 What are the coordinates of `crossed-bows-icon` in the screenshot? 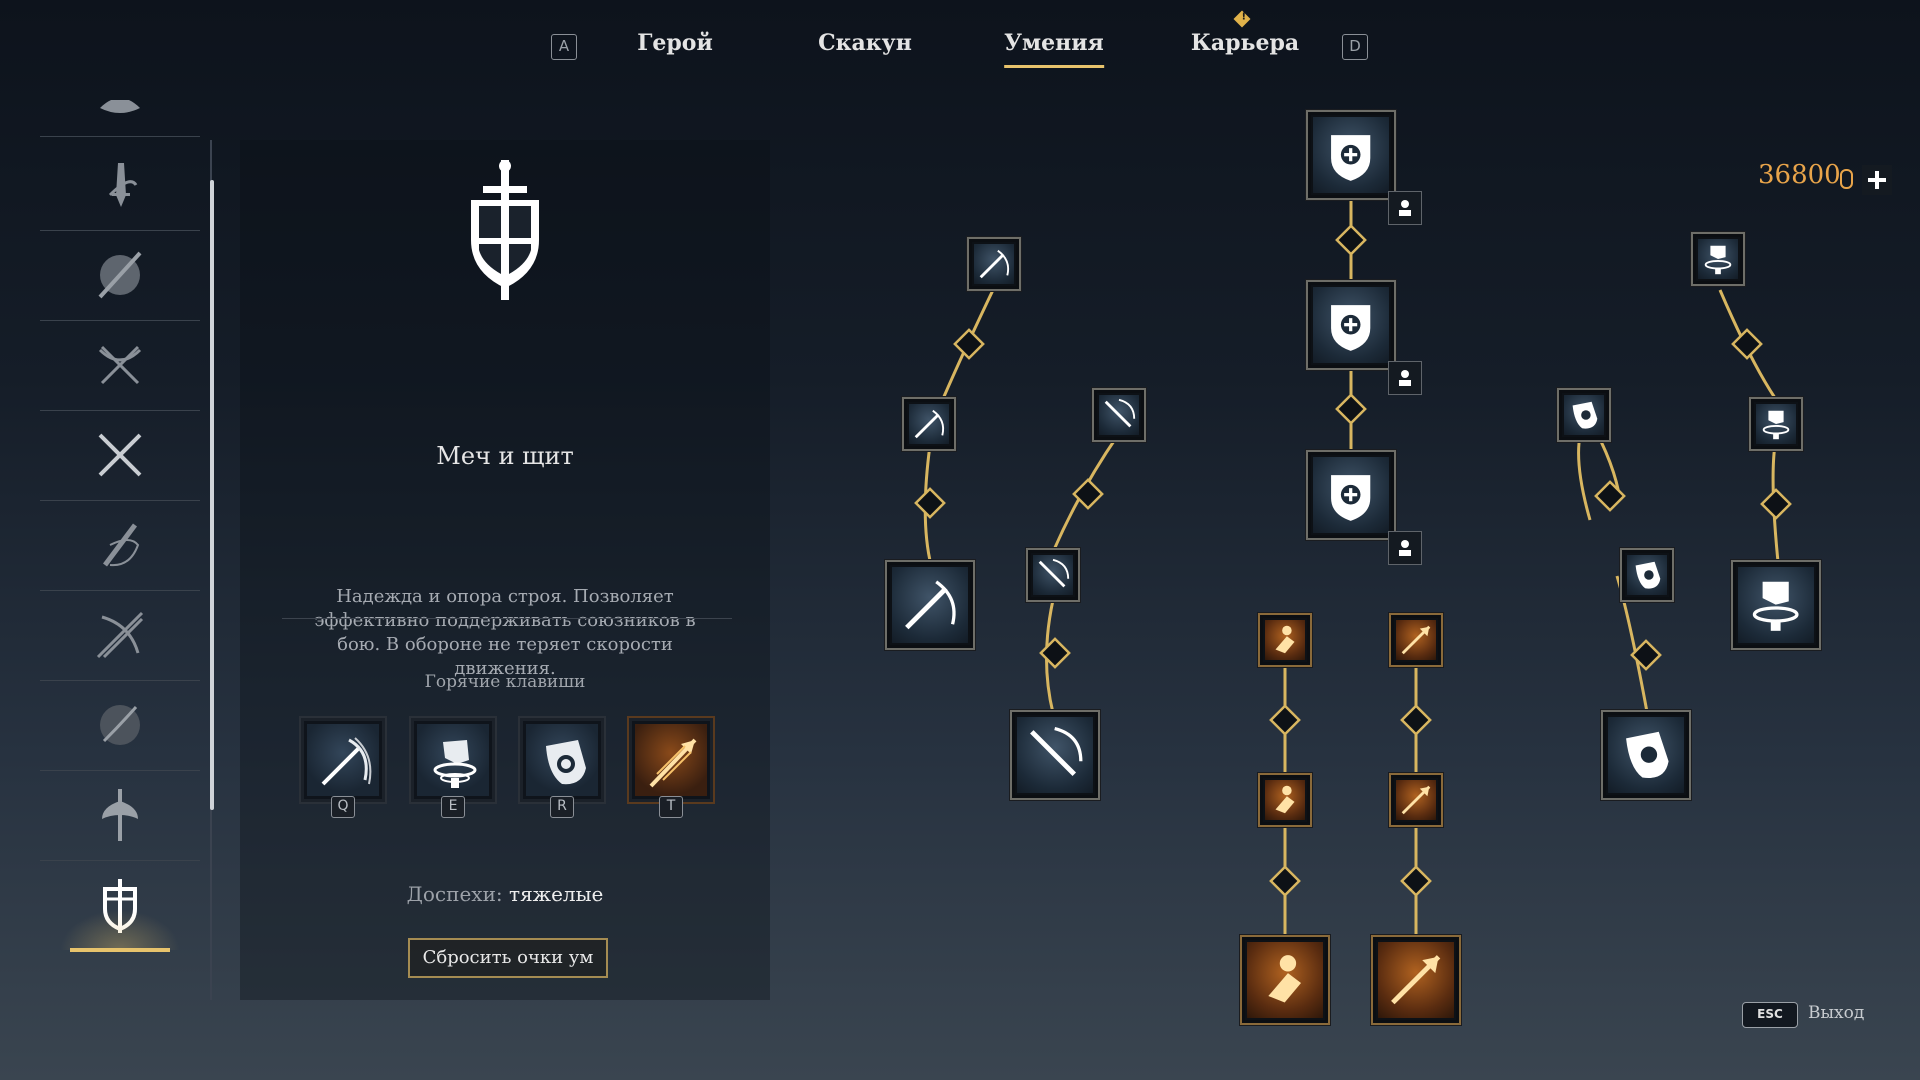 It's located at (120, 635).